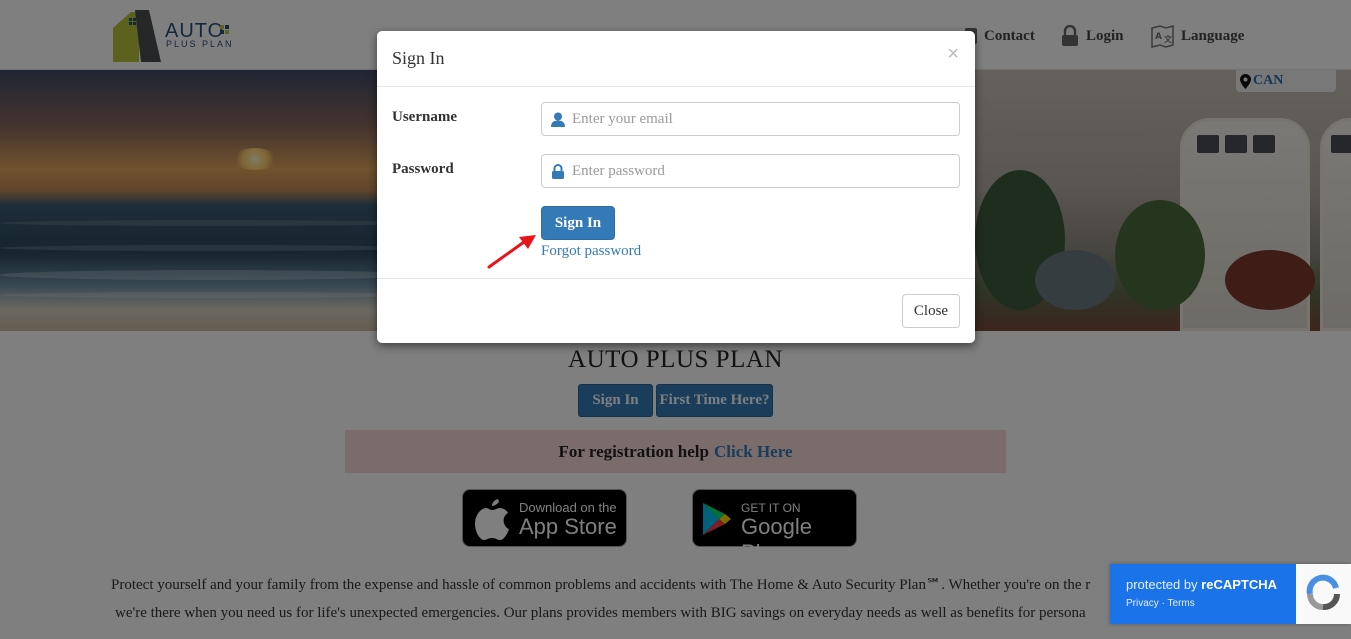 The height and width of the screenshot is (639, 1351). I want to click on recaptcha-badge: protected by reCAPTCHA Privacy · Terms, so click(1230, 594).